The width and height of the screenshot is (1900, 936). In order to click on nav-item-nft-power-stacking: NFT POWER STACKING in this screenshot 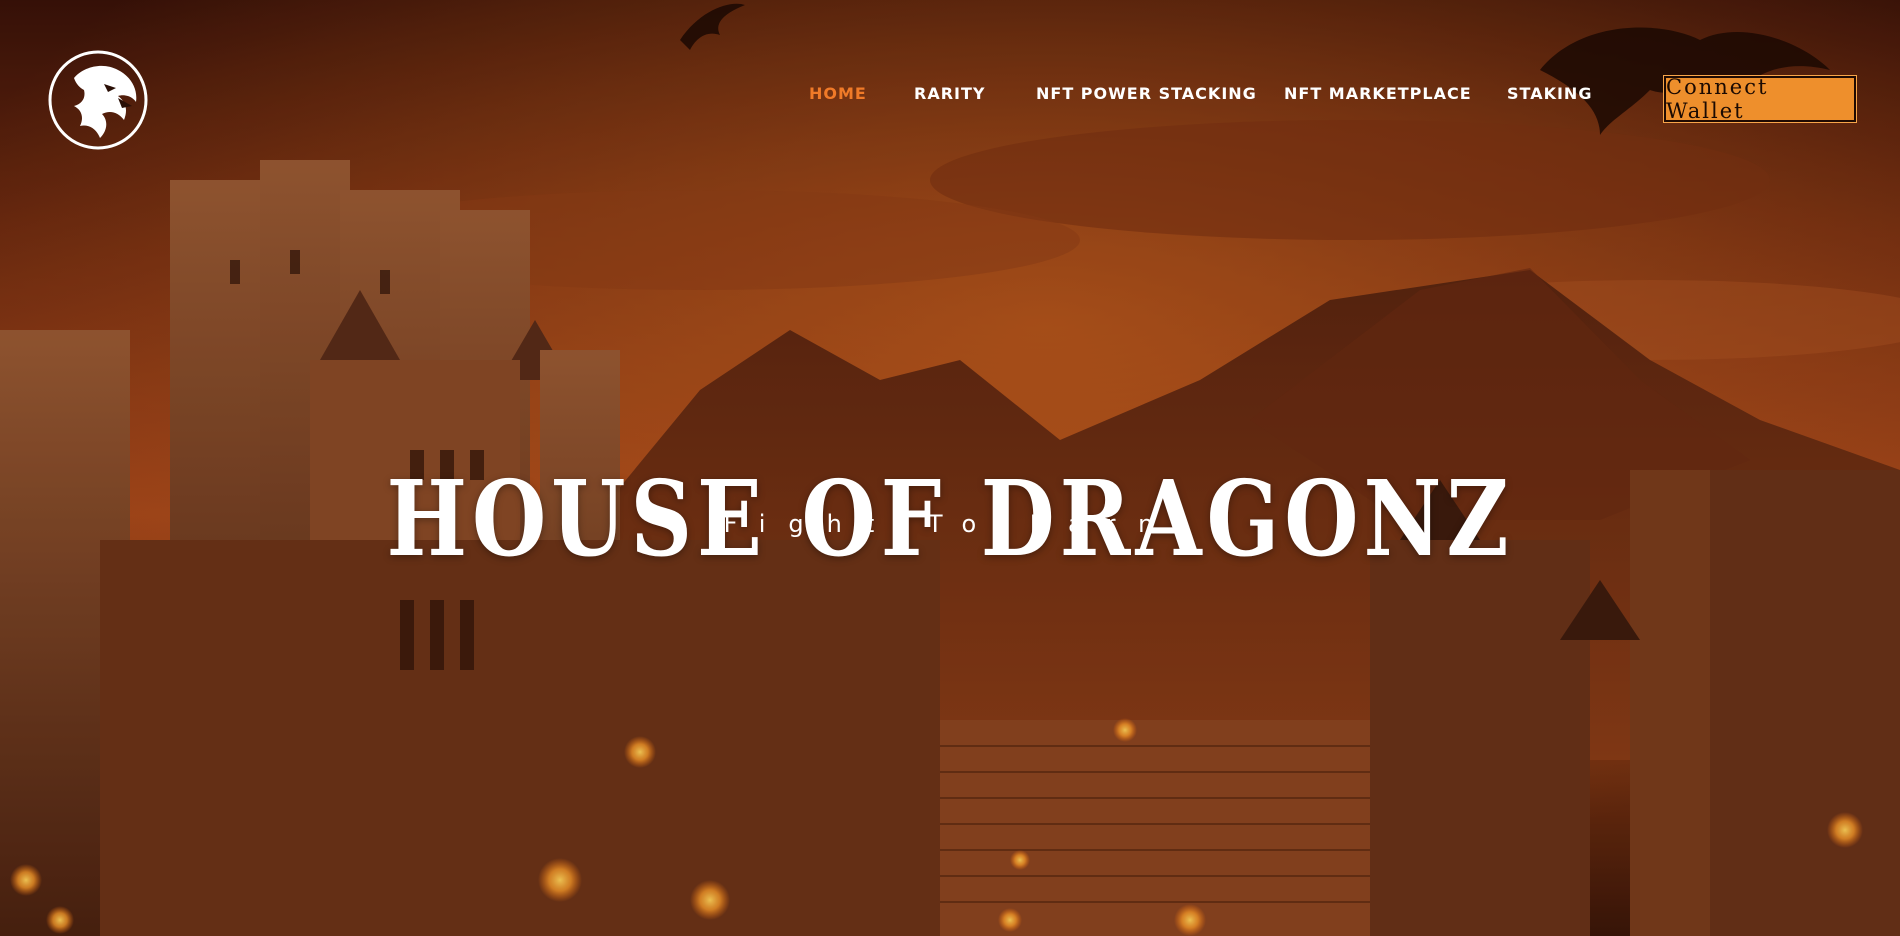, I will do `click(1146, 93)`.